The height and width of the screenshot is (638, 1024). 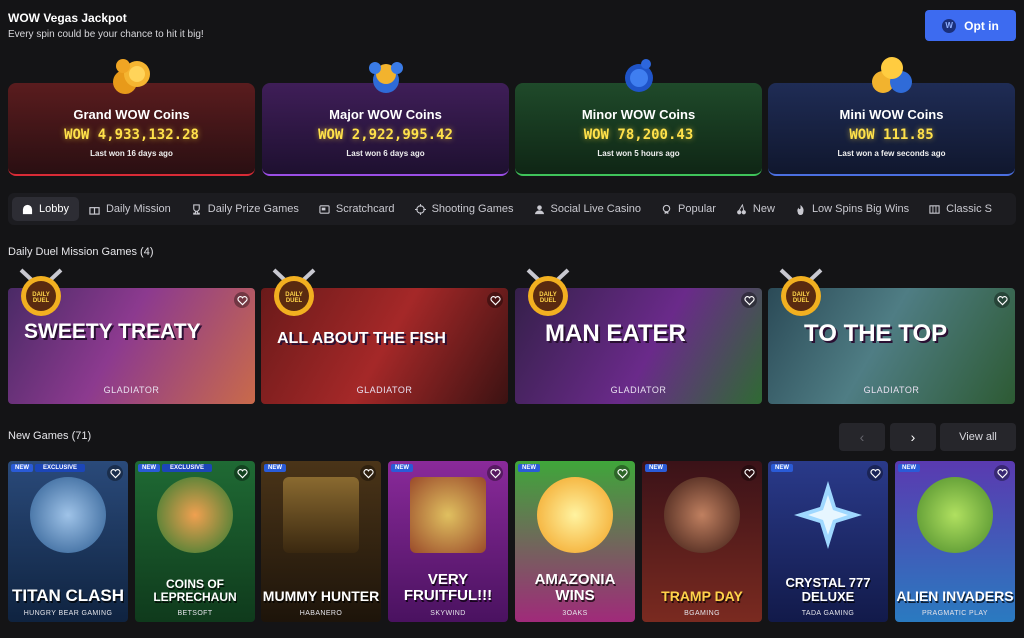 I want to click on game-card: NEW EXCLUSIVE COINS OF LEPRECHAUN BETSOFT, so click(x=195, y=541).